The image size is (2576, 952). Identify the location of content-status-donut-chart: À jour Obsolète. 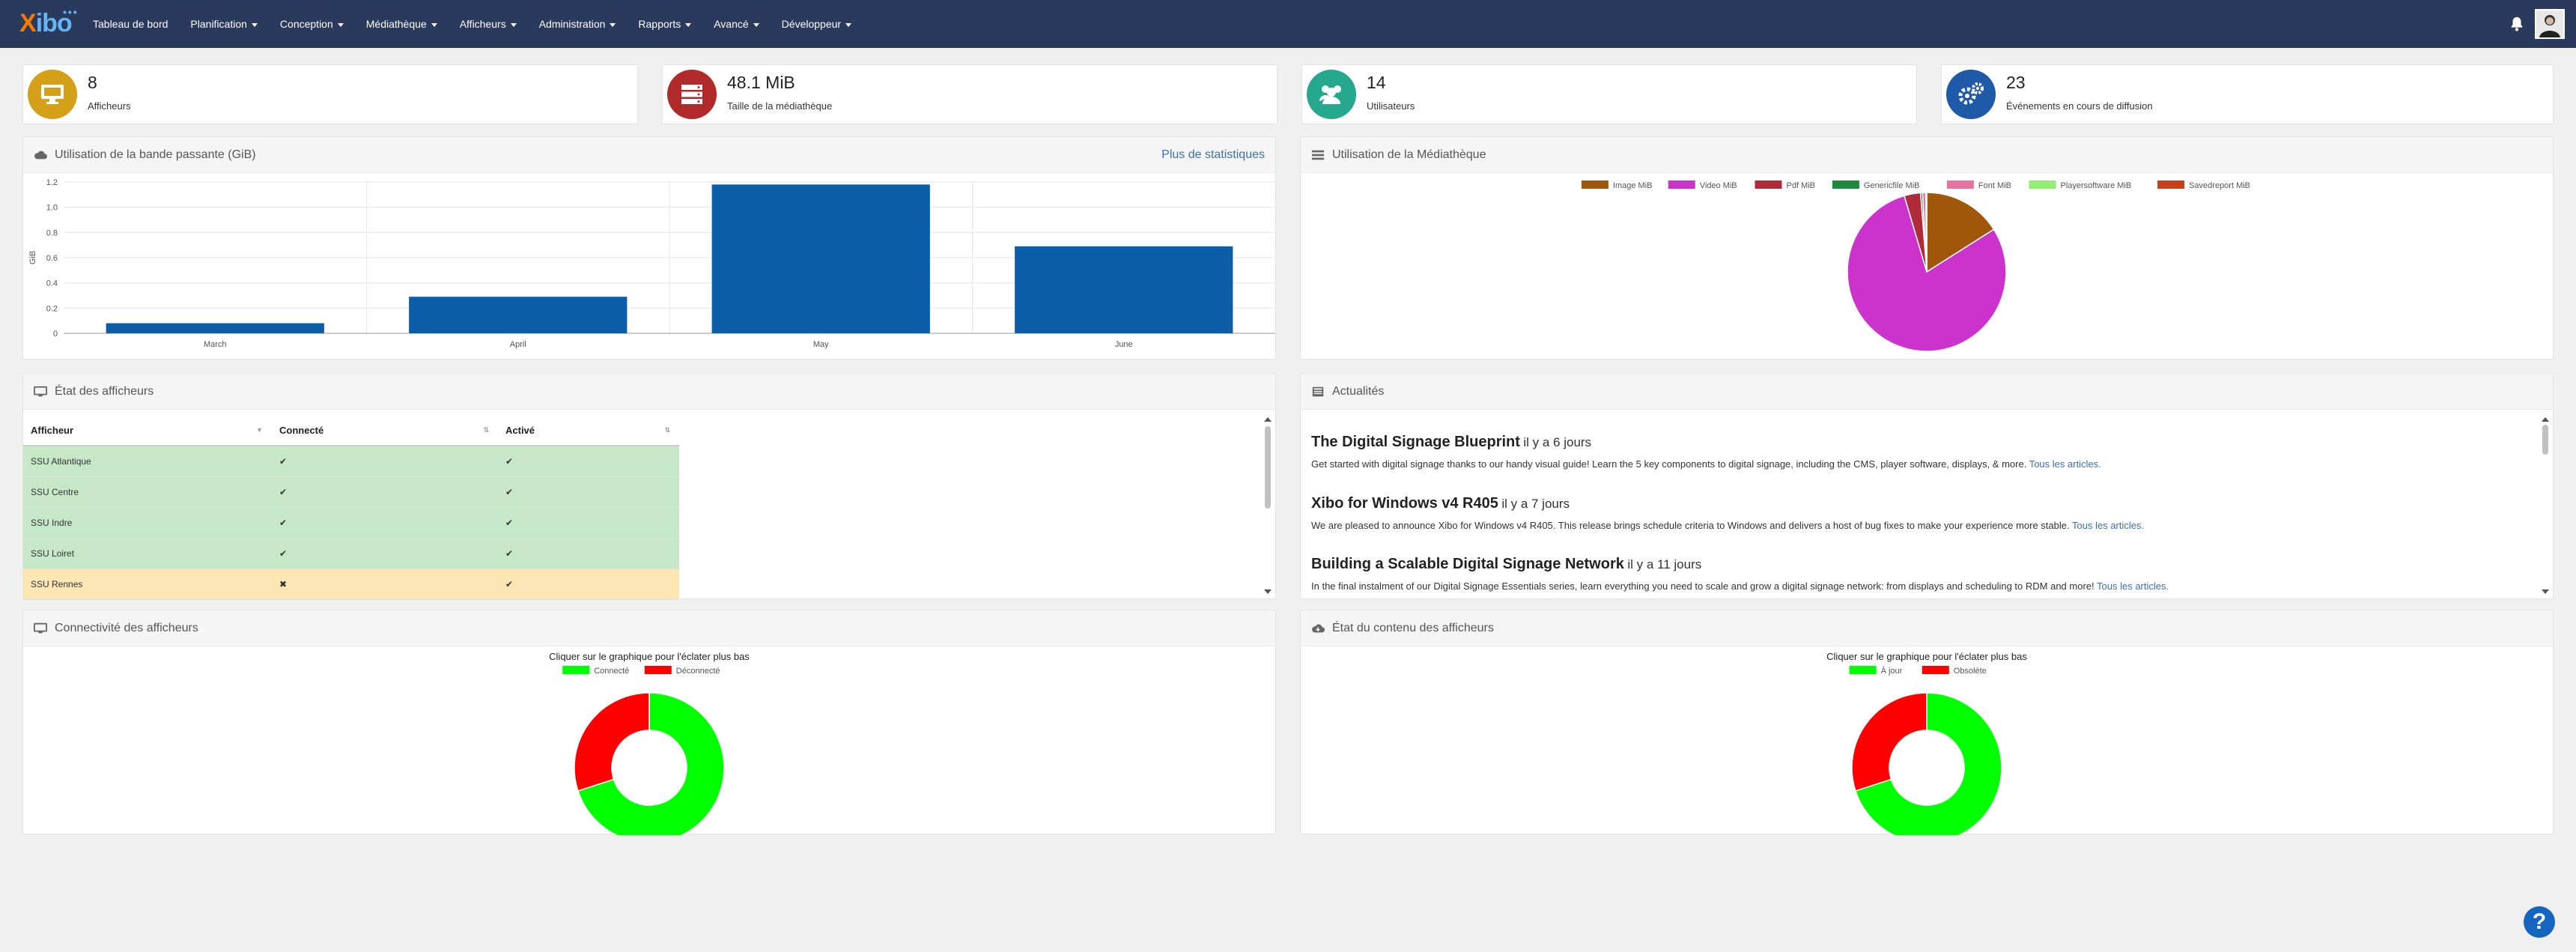
(1927, 749).